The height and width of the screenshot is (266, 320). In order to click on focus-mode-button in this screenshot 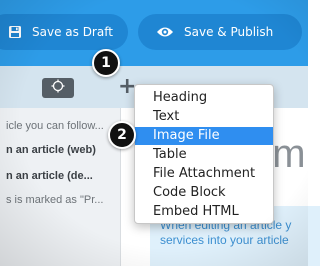, I will do `click(58, 88)`.